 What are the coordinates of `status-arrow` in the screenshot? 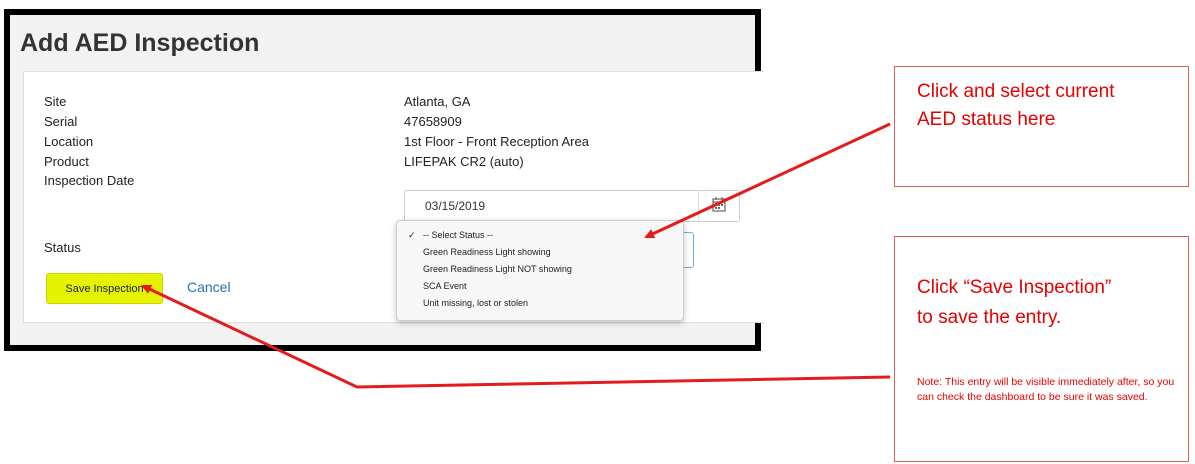 It's located at (767, 180).